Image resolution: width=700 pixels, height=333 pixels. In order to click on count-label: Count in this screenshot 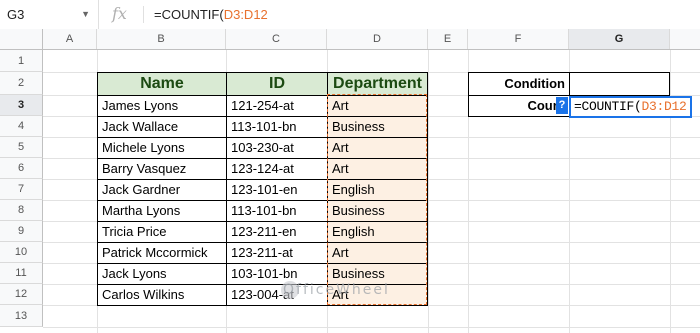, I will do `click(519, 106)`.